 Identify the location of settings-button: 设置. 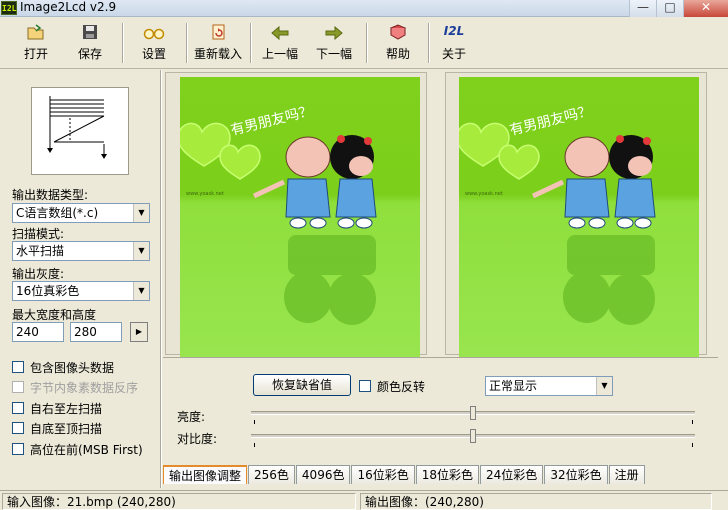
(154, 43).